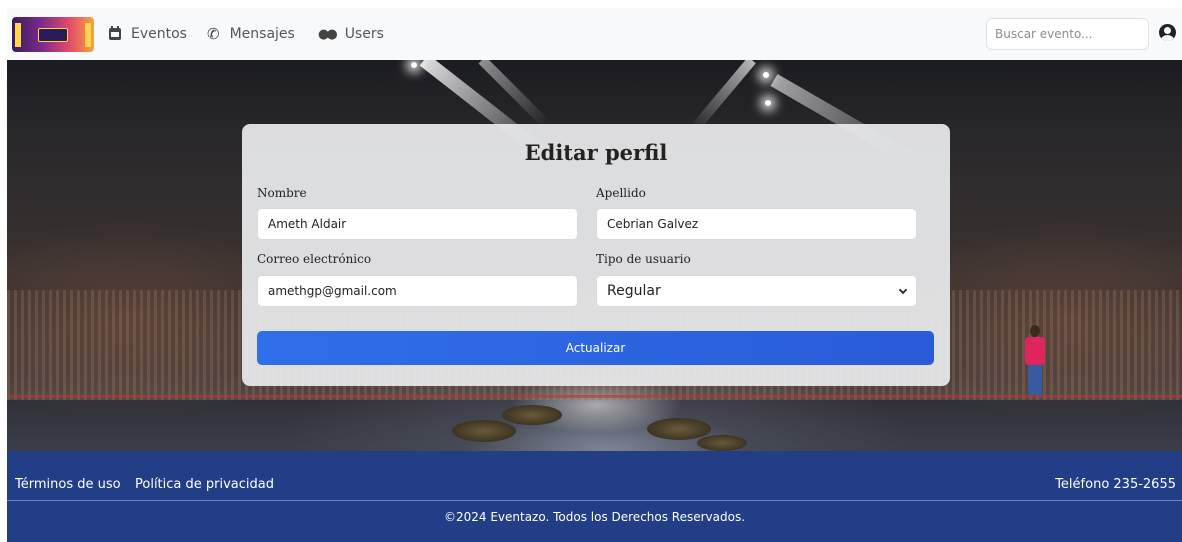 This screenshot has width=1182, height=542. Describe the element at coordinates (723, 96) in the screenshot. I see `light-beam` at that location.